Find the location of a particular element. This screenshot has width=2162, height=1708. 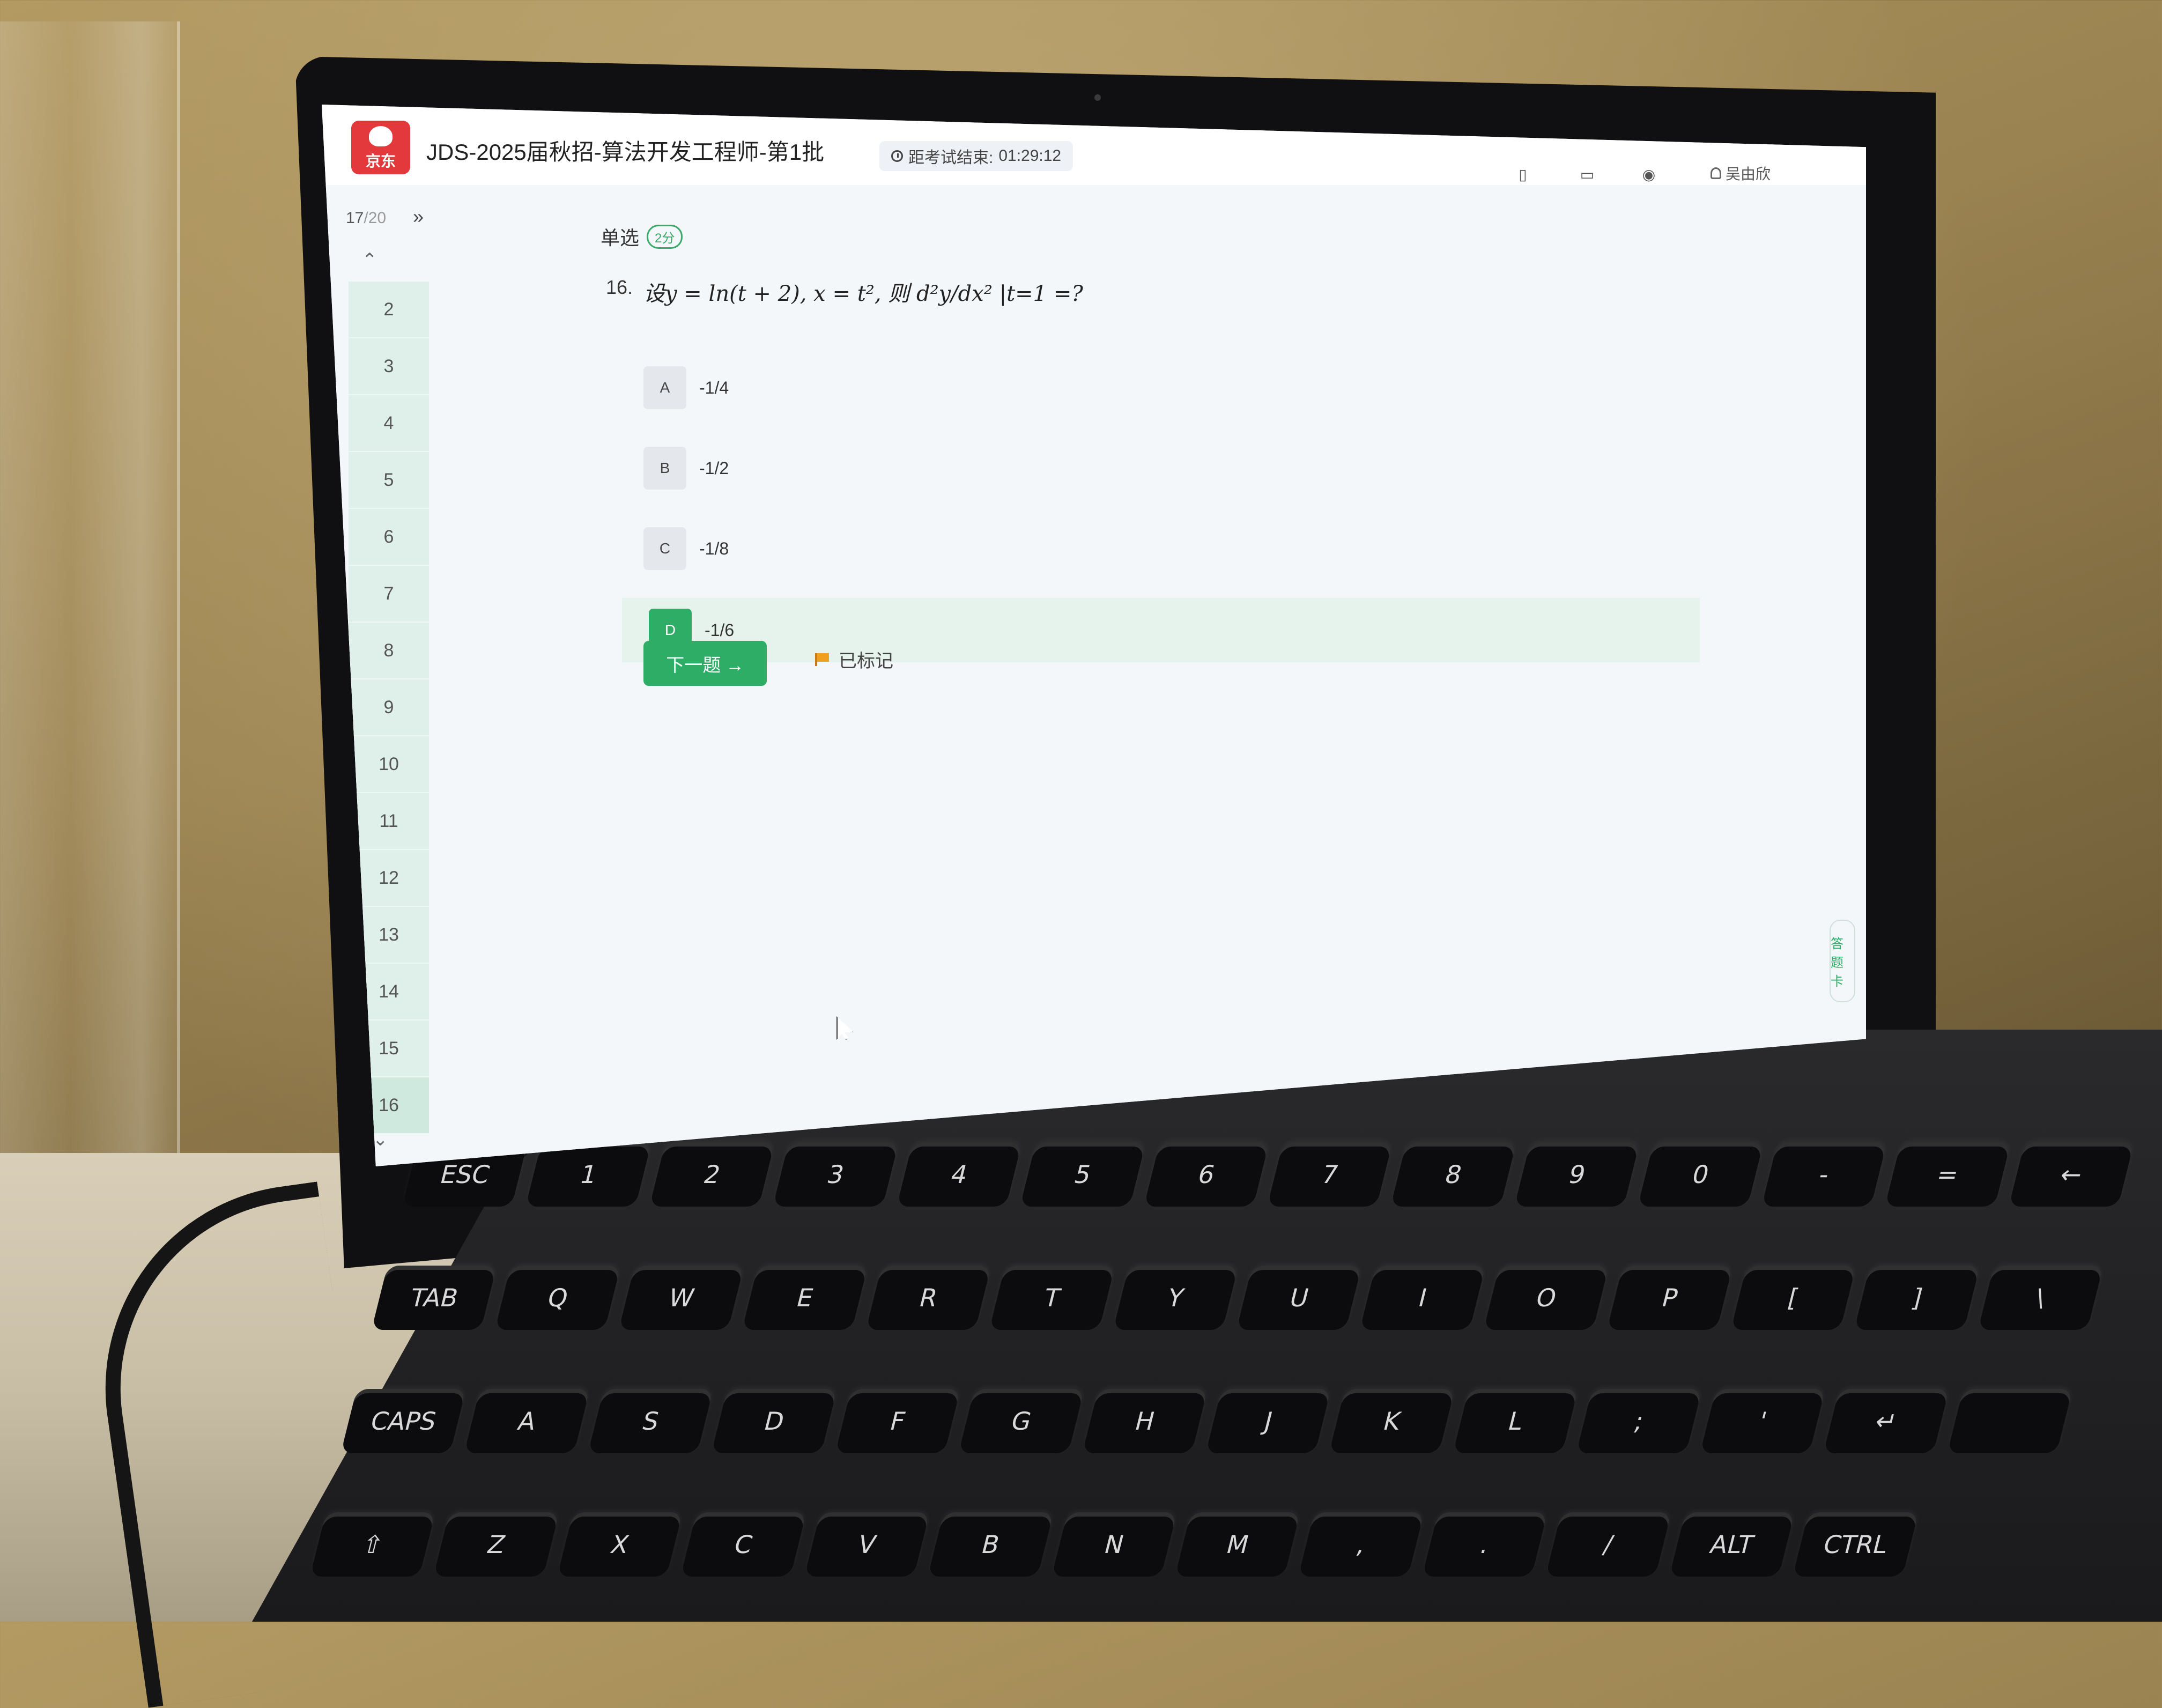

key-v: V is located at coordinates (867, 1544).